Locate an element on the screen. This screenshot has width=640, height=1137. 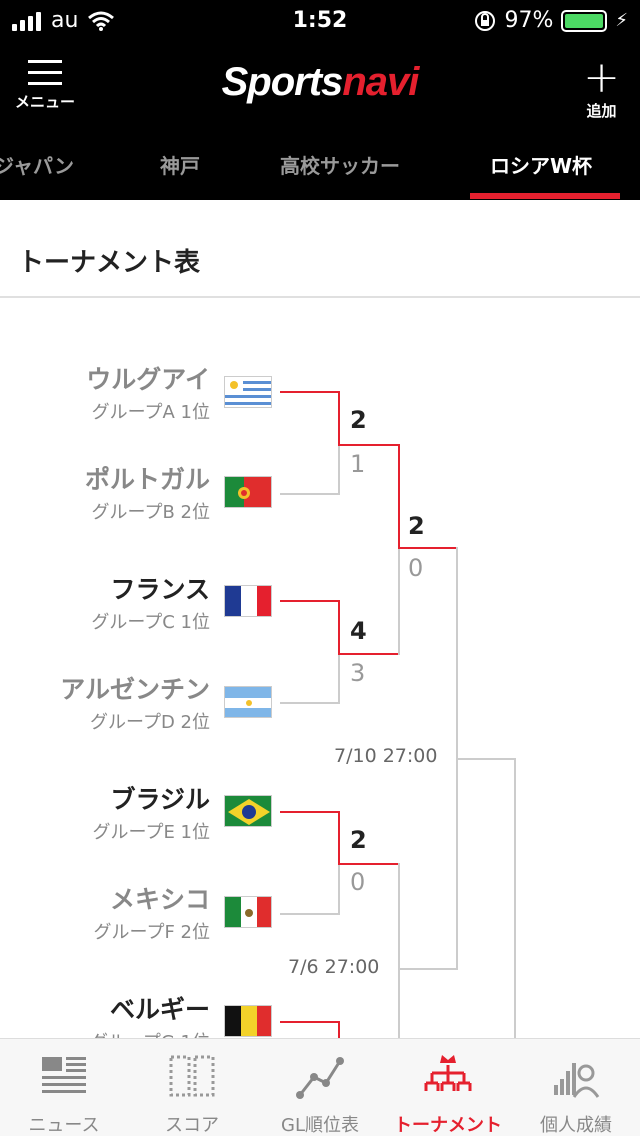
sportsnavi-logo: Sportsnavi is located at coordinates (320, 82).